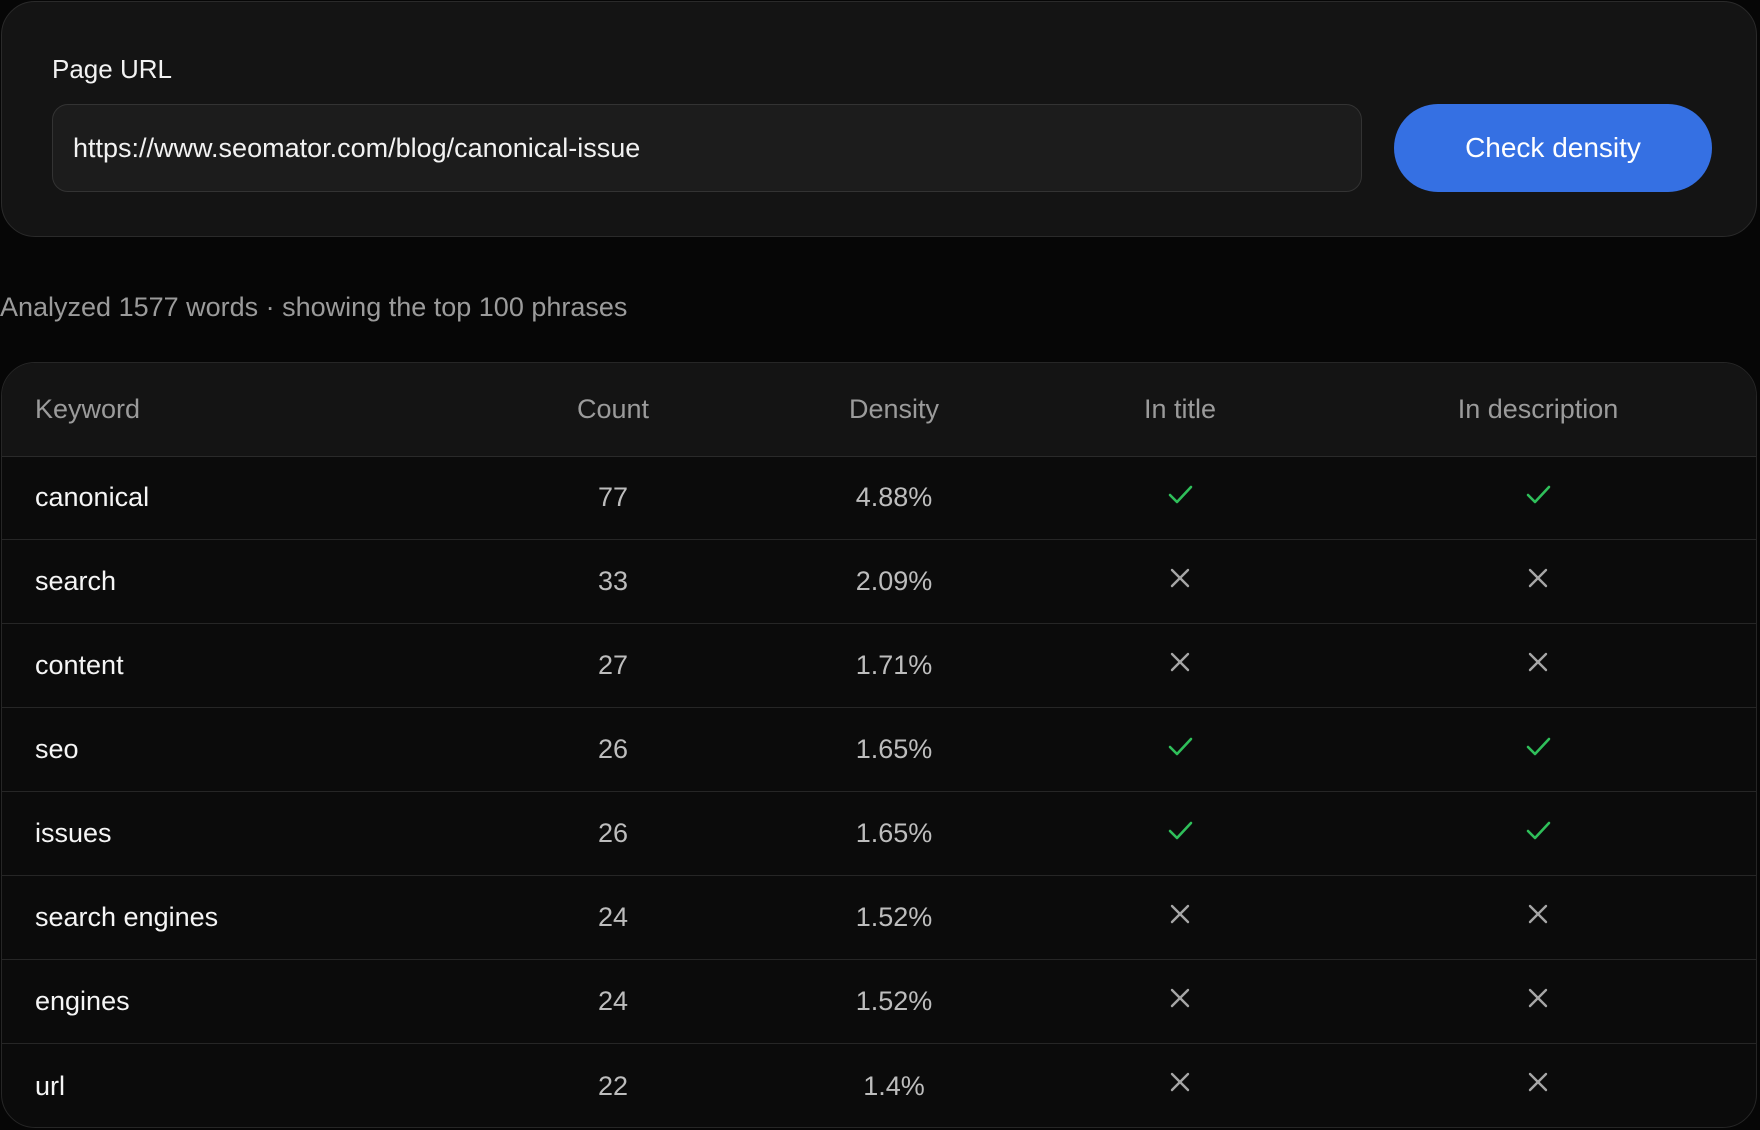 Image resolution: width=1760 pixels, height=1130 pixels. What do you see at coordinates (79, 665) in the screenshot?
I see `keyword-cell: content` at bounding box center [79, 665].